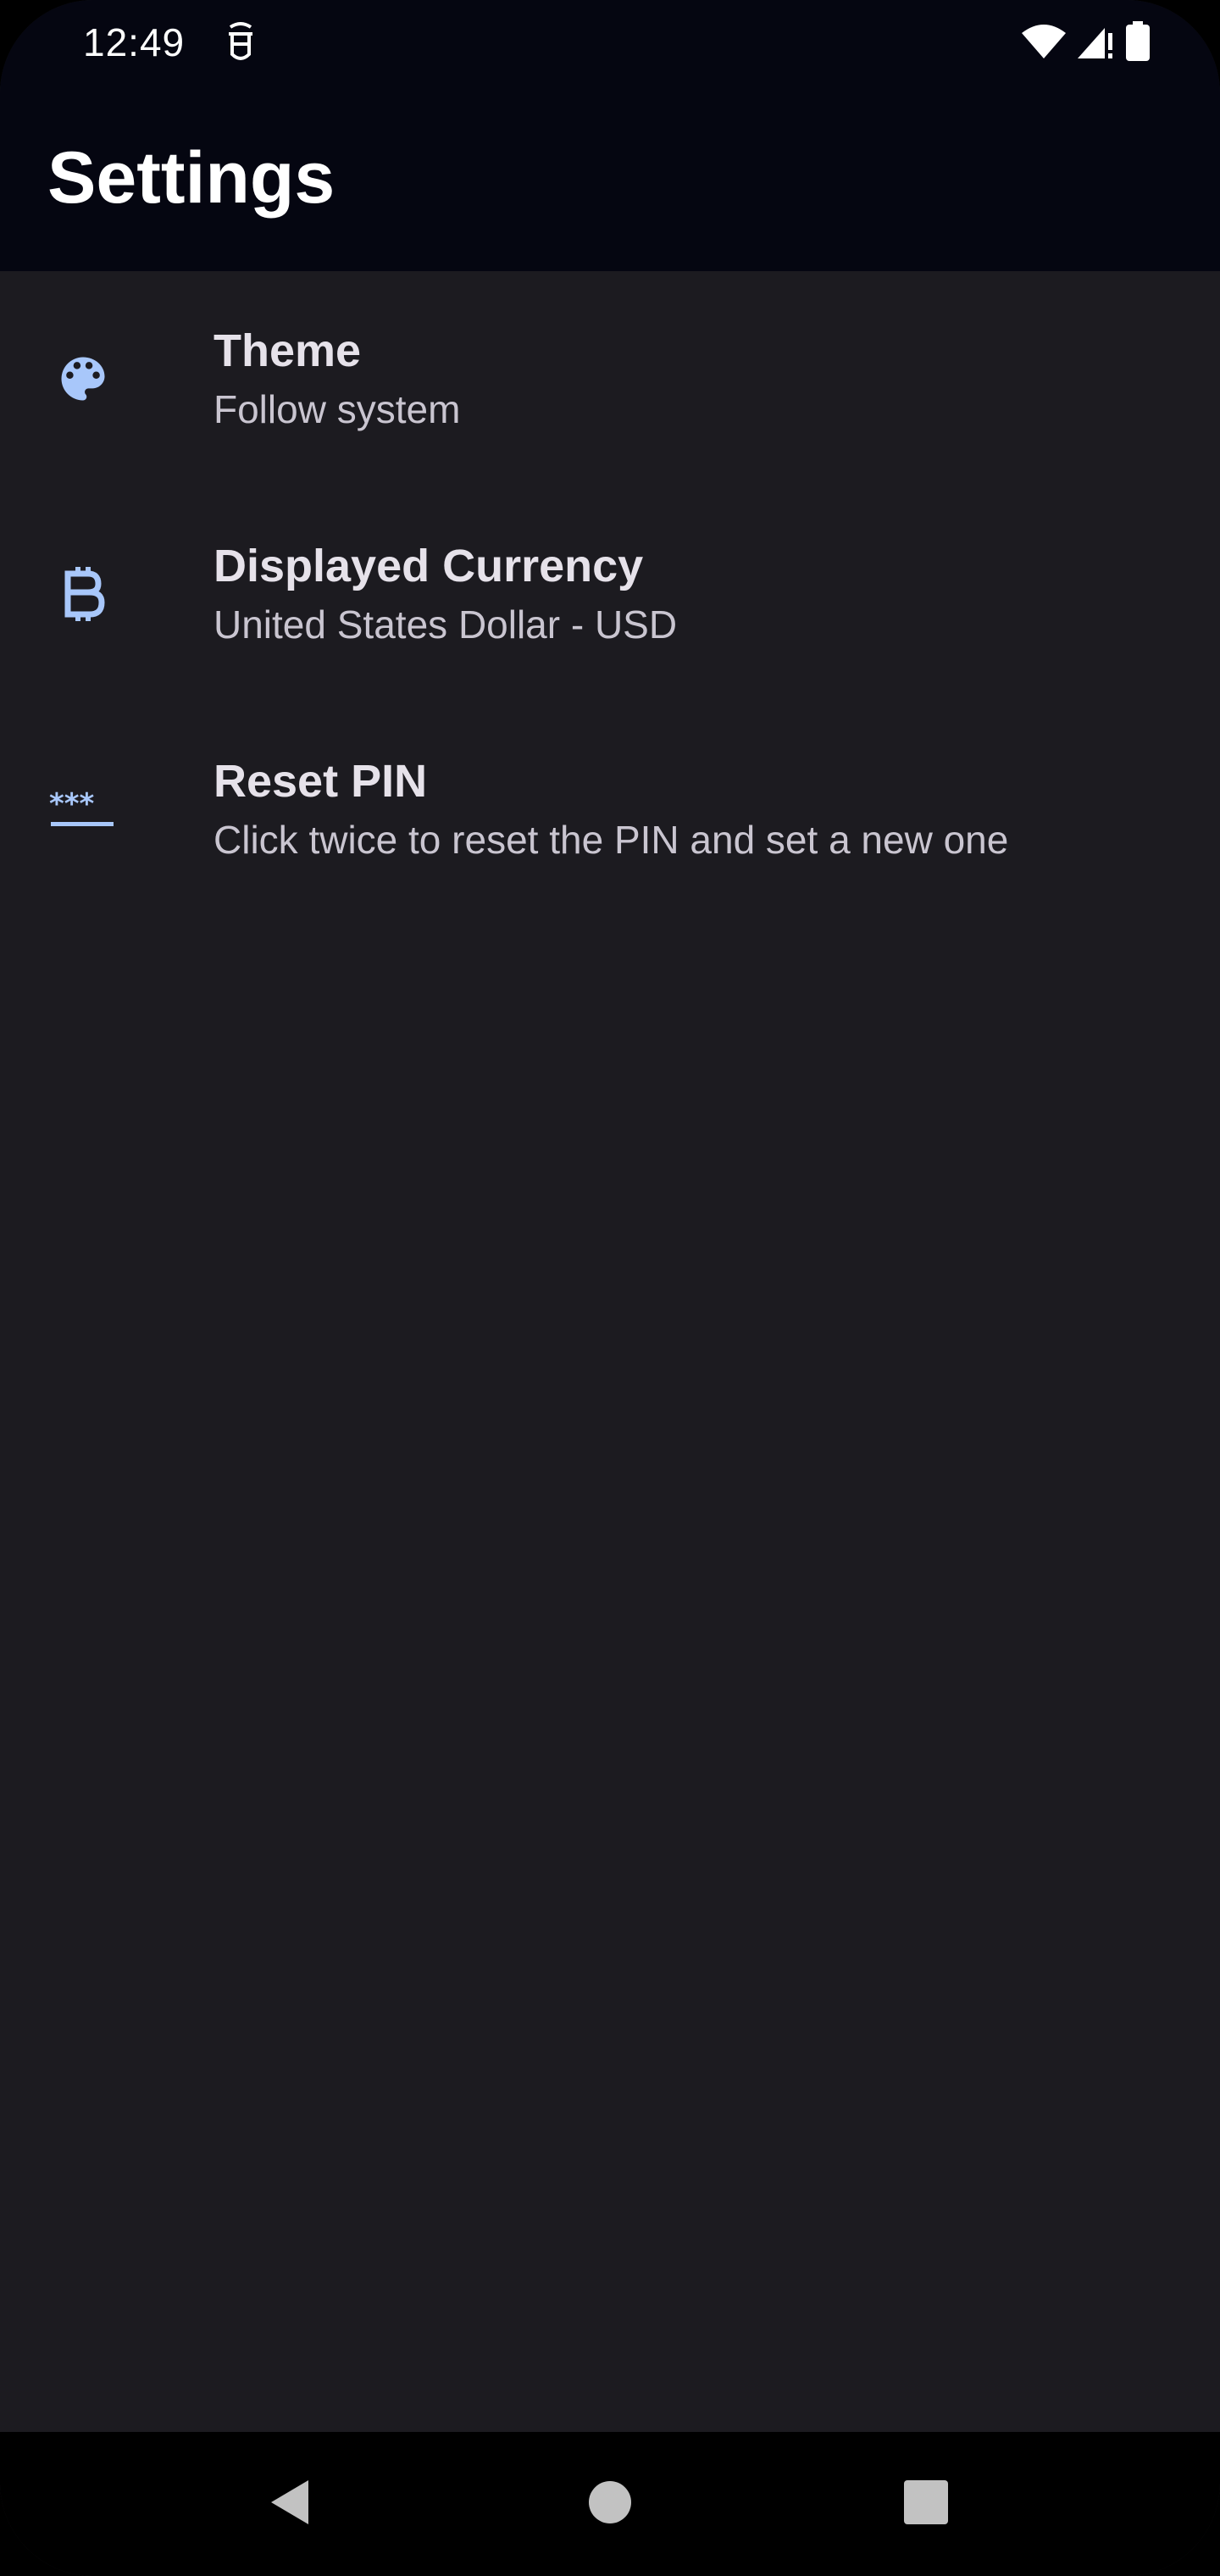  What do you see at coordinates (134, 42) in the screenshot?
I see `status-time: 12:49` at bounding box center [134, 42].